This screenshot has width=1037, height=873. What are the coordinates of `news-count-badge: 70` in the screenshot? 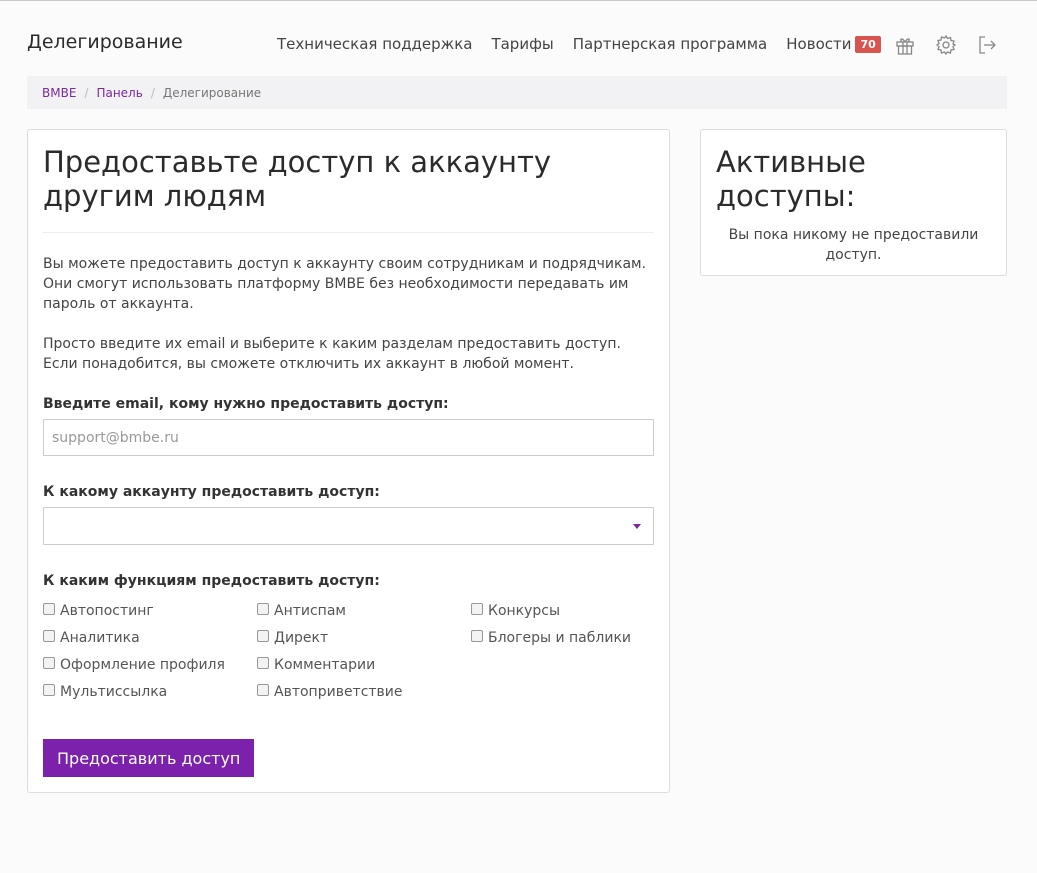 It's located at (868, 44).